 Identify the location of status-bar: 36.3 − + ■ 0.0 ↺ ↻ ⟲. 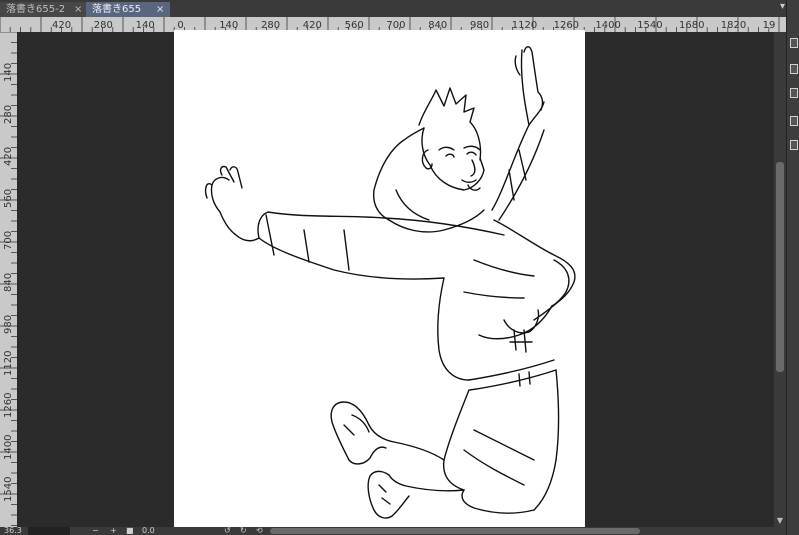
(393, 531).